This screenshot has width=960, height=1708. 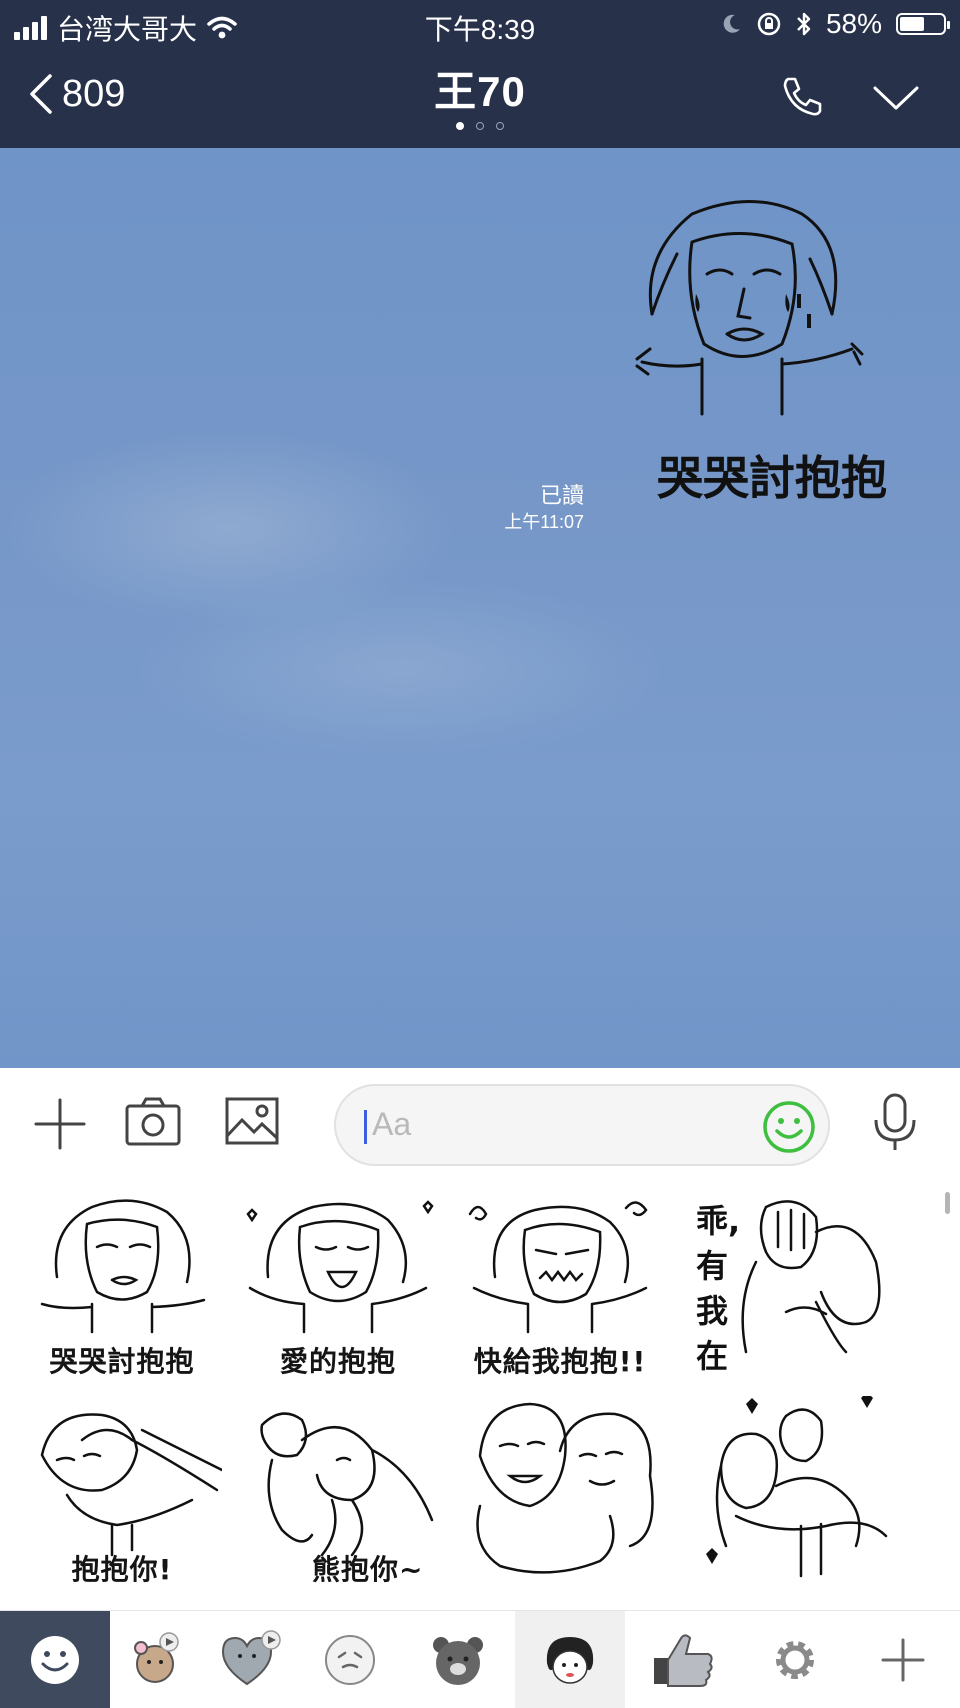 I want to click on text-caret, so click(x=365, y=1127).